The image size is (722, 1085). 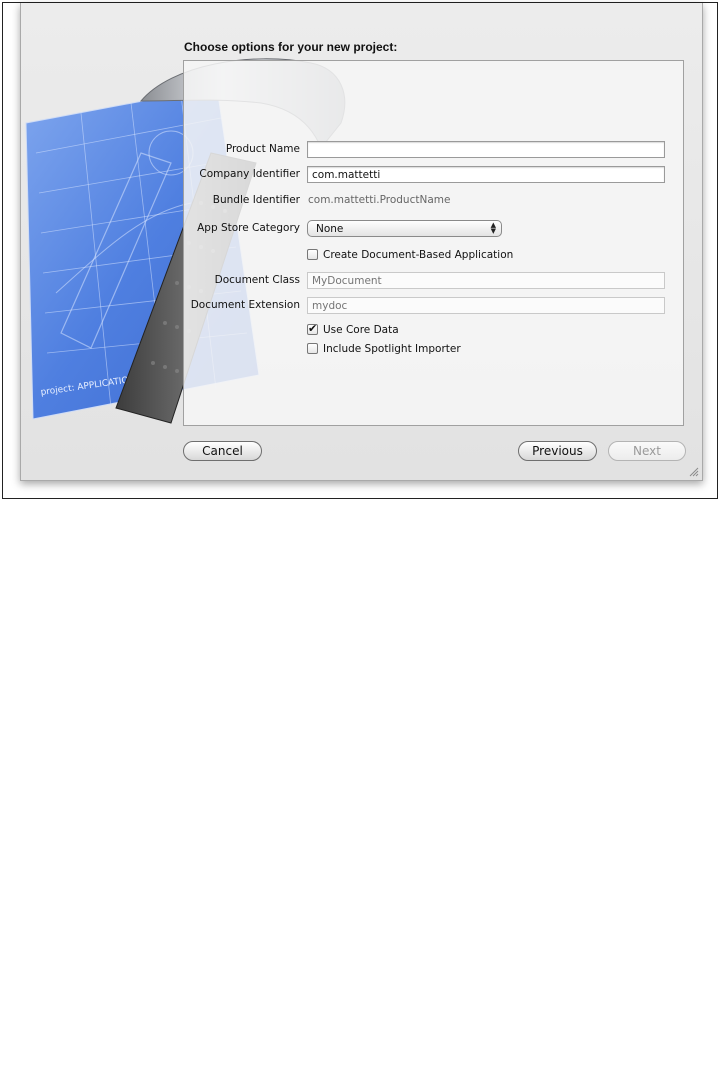 What do you see at coordinates (257, 280) in the screenshot?
I see `document-class-label: Document Class` at bounding box center [257, 280].